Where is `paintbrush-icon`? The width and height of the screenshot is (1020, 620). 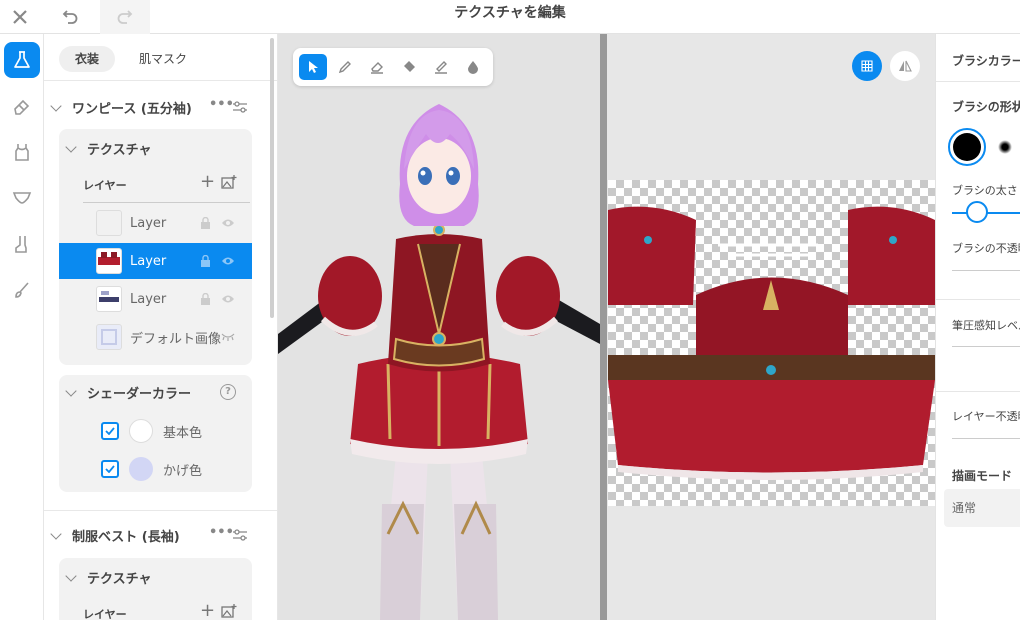
paintbrush-icon is located at coordinates (22, 290).